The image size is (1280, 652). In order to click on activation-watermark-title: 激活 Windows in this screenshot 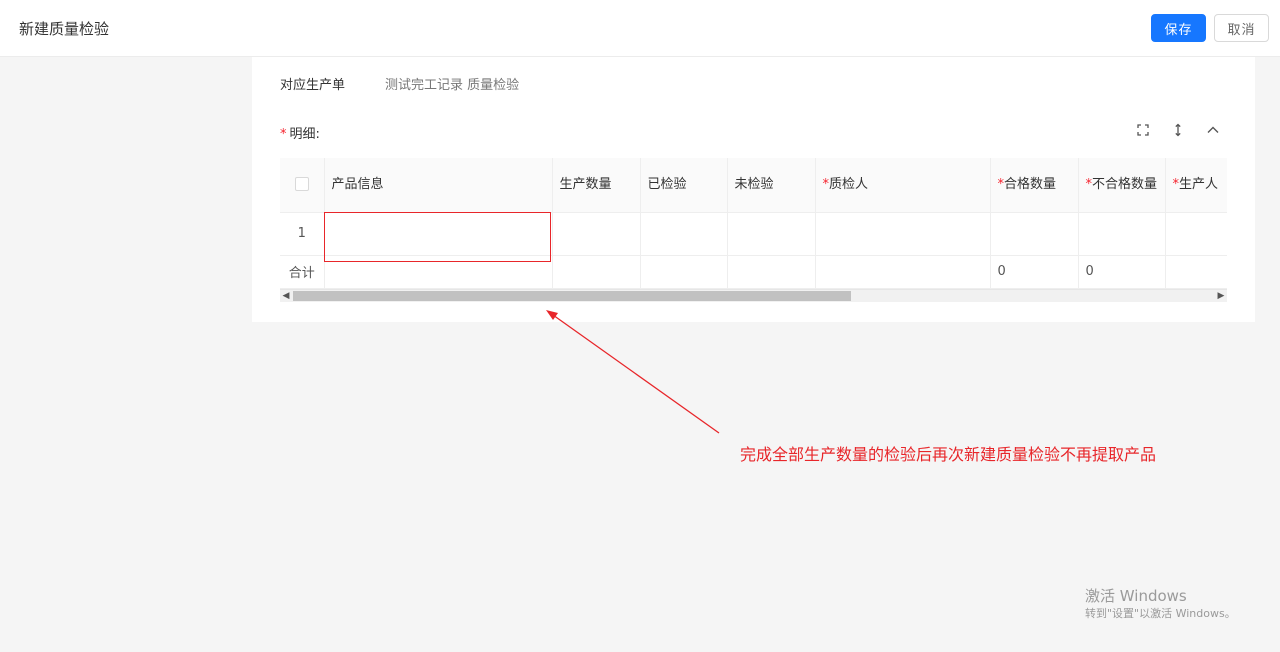, I will do `click(1136, 596)`.